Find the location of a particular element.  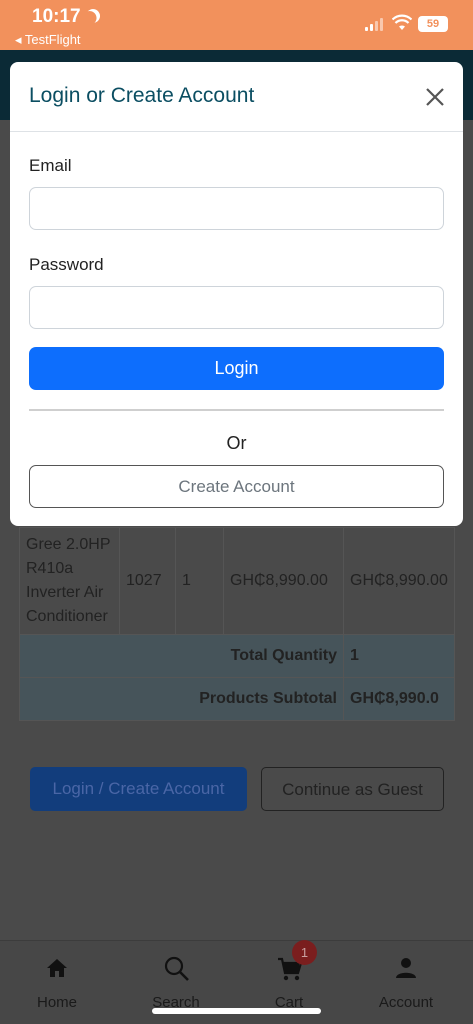

home-icon is located at coordinates (57, 968).